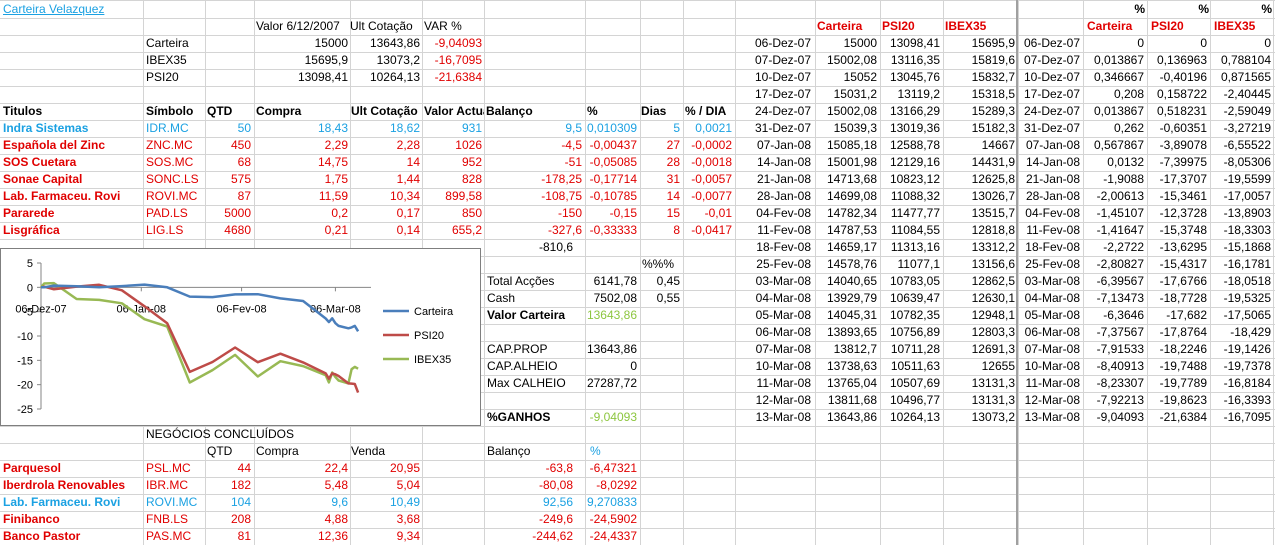  Describe the element at coordinates (1049, 315) in the screenshot. I see `pct-date: 05-Mar-08` at that location.